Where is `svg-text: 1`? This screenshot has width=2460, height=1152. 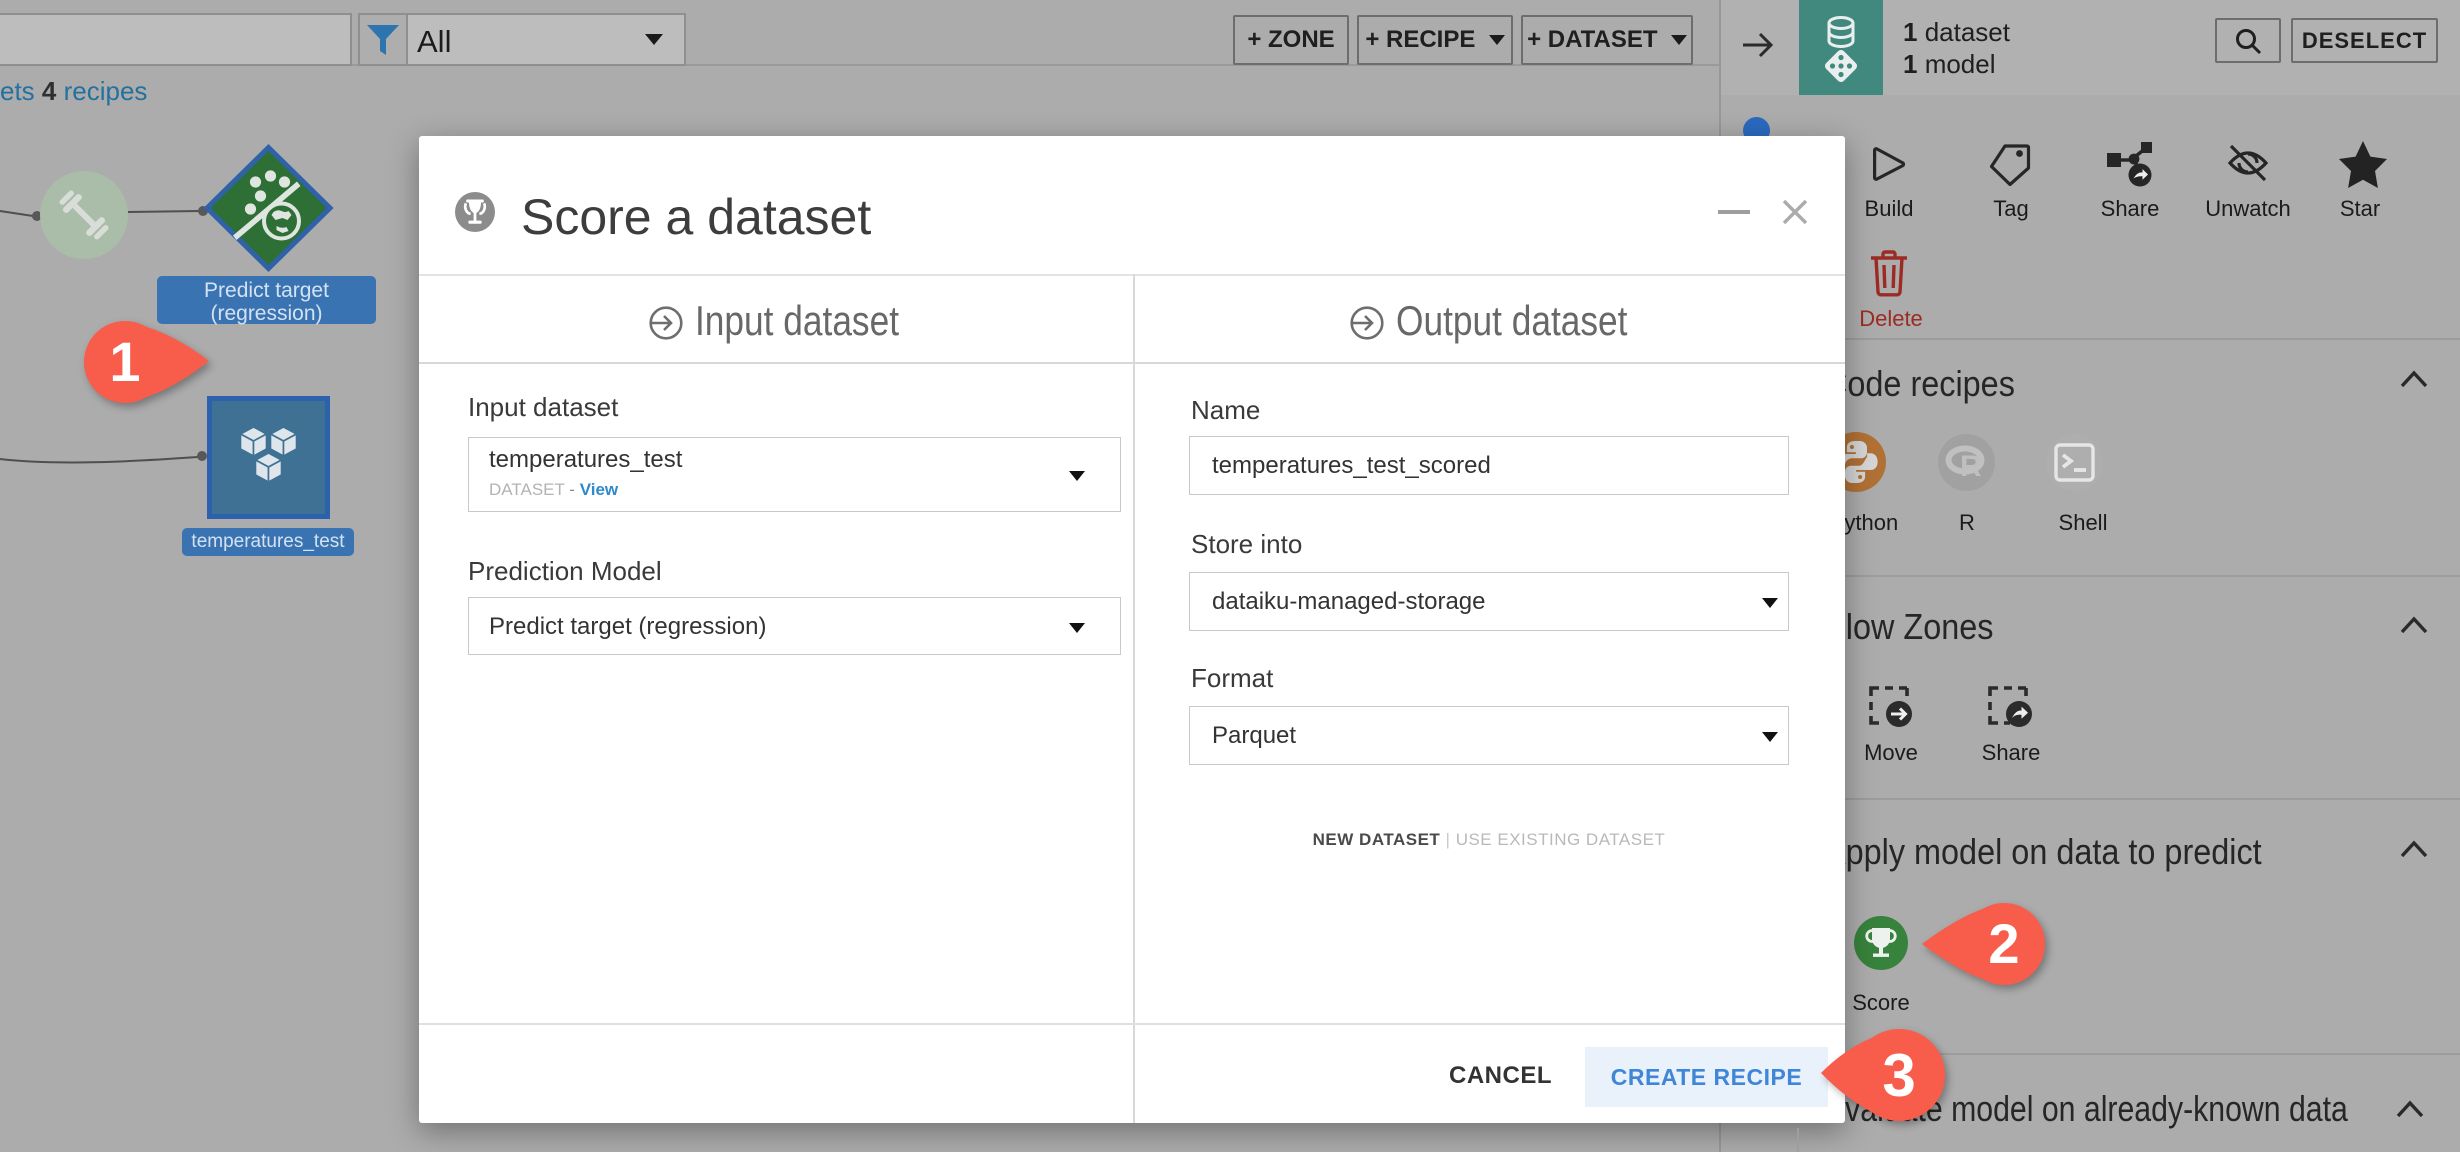
svg-text: 1 is located at coordinates (124, 361).